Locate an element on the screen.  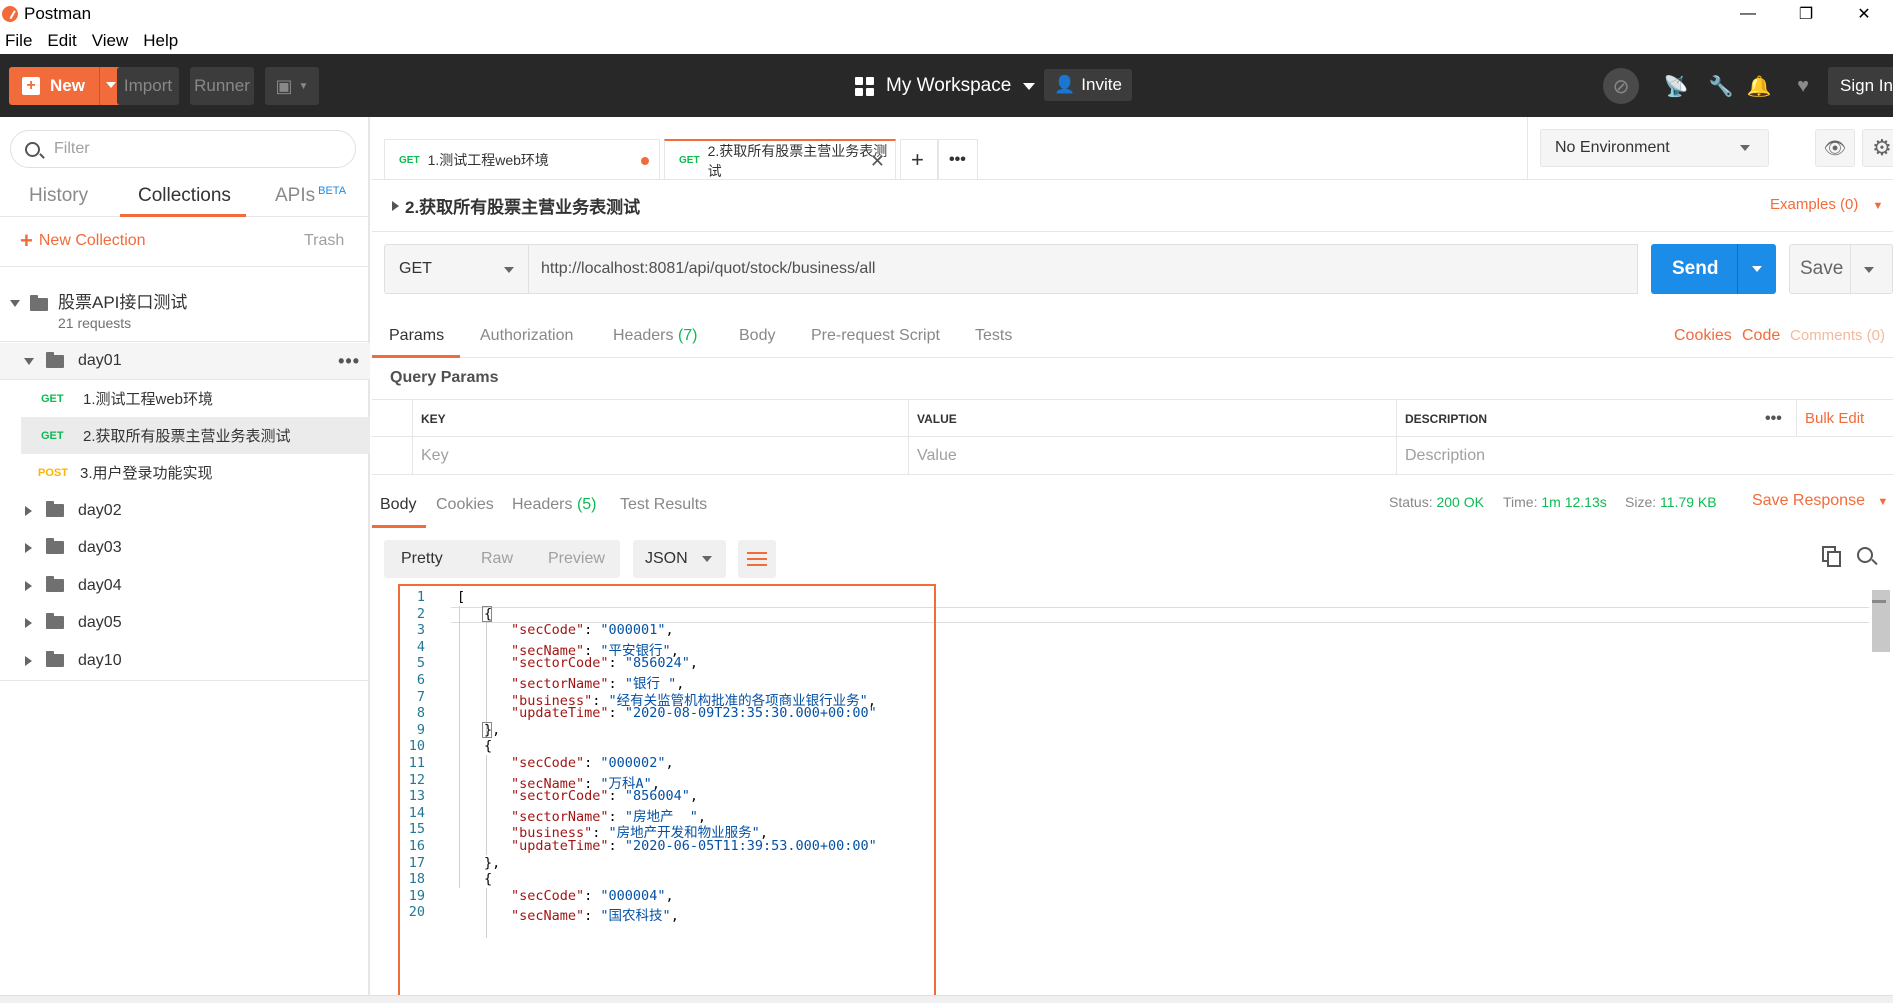
tab-params: Params is located at coordinates (416, 336).